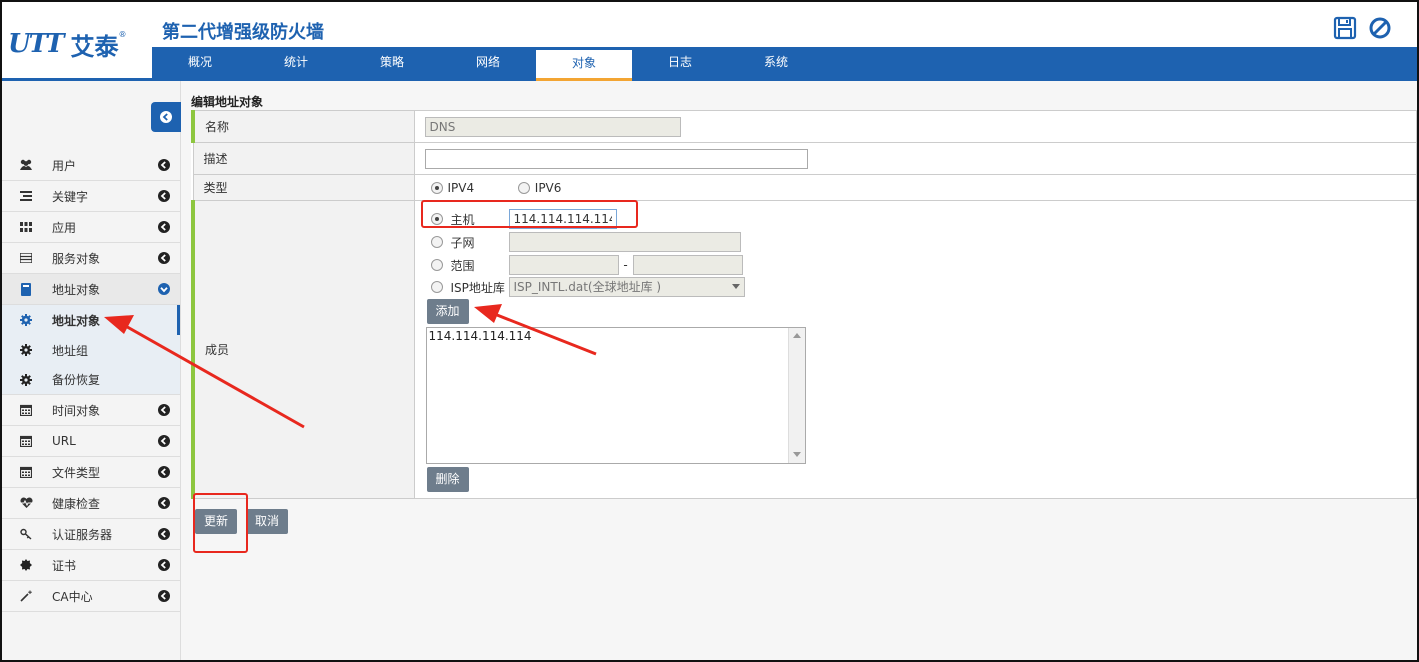 Image resolution: width=1419 pixels, height=662 pixels. What do you see at coordinates (303, 349) in the screenshot?
I see `members-label: 成员` at bounding box center [303, 349].